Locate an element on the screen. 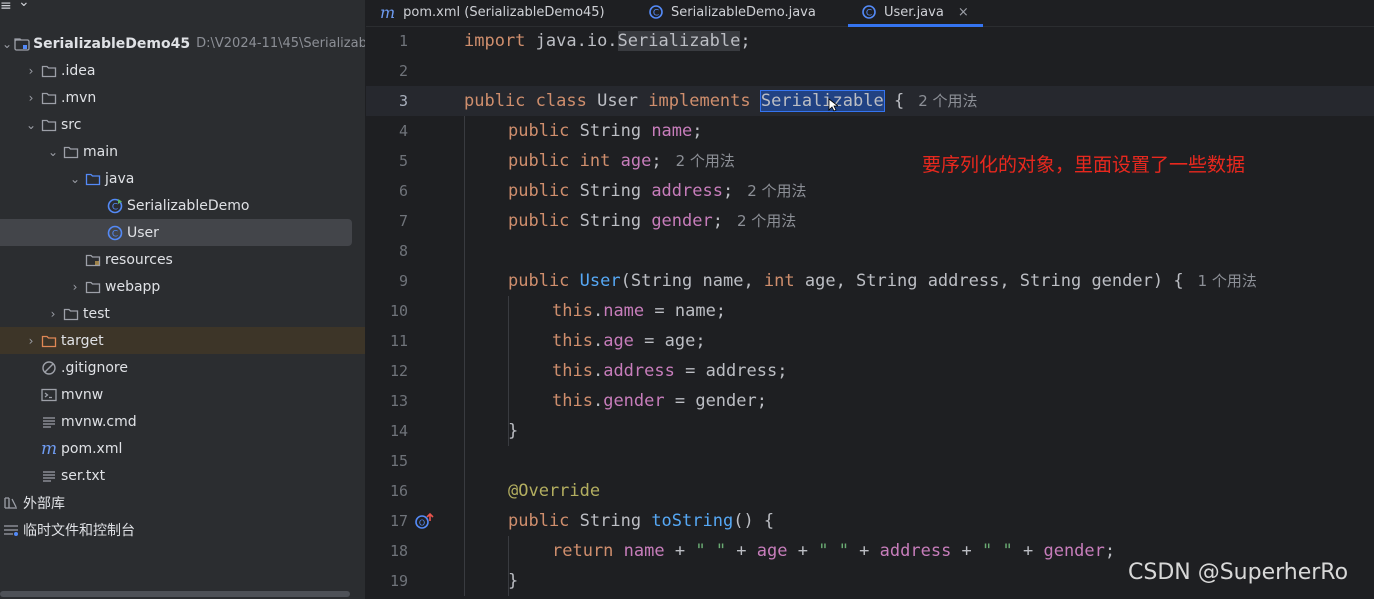  line-number: 2 is located at coordinates (403, 71).